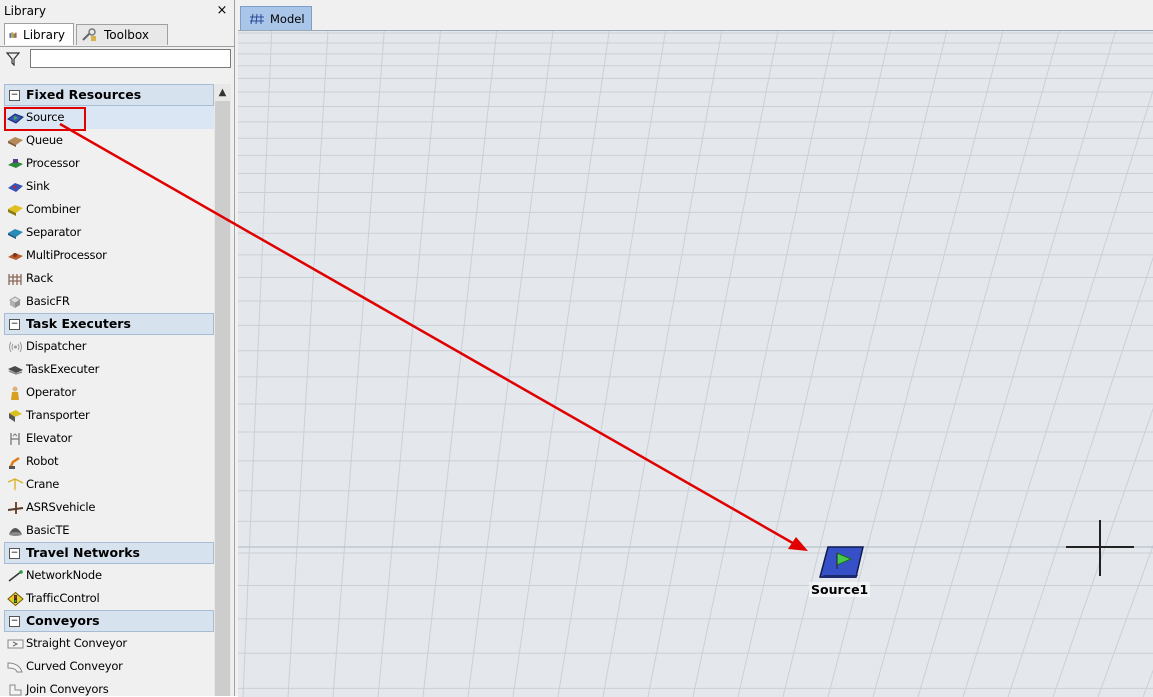  I want to click on processor-icon, so click(15, 163).